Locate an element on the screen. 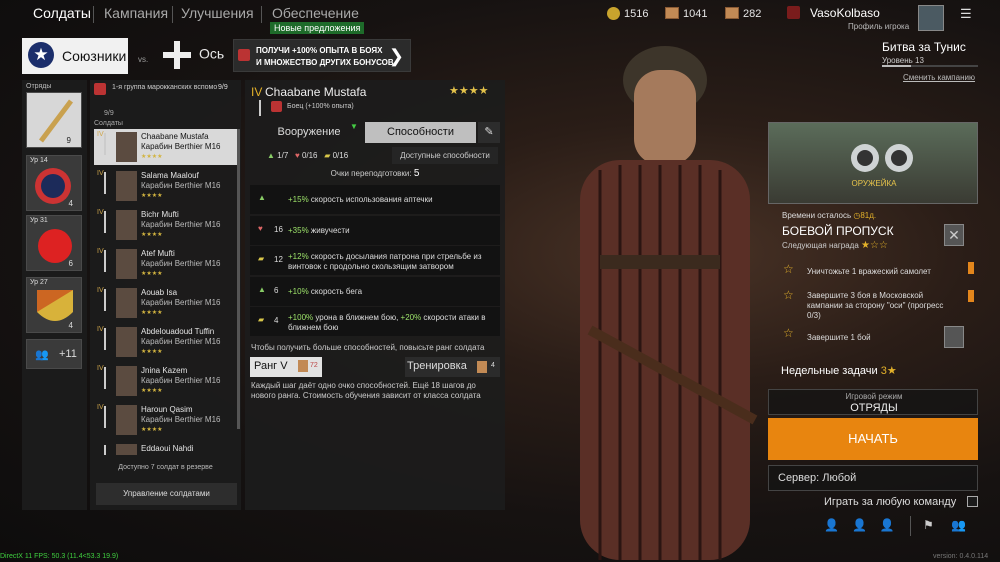 The image size is (1000, 562). tab-abilities: Способности is located at coordinates (420, 132).